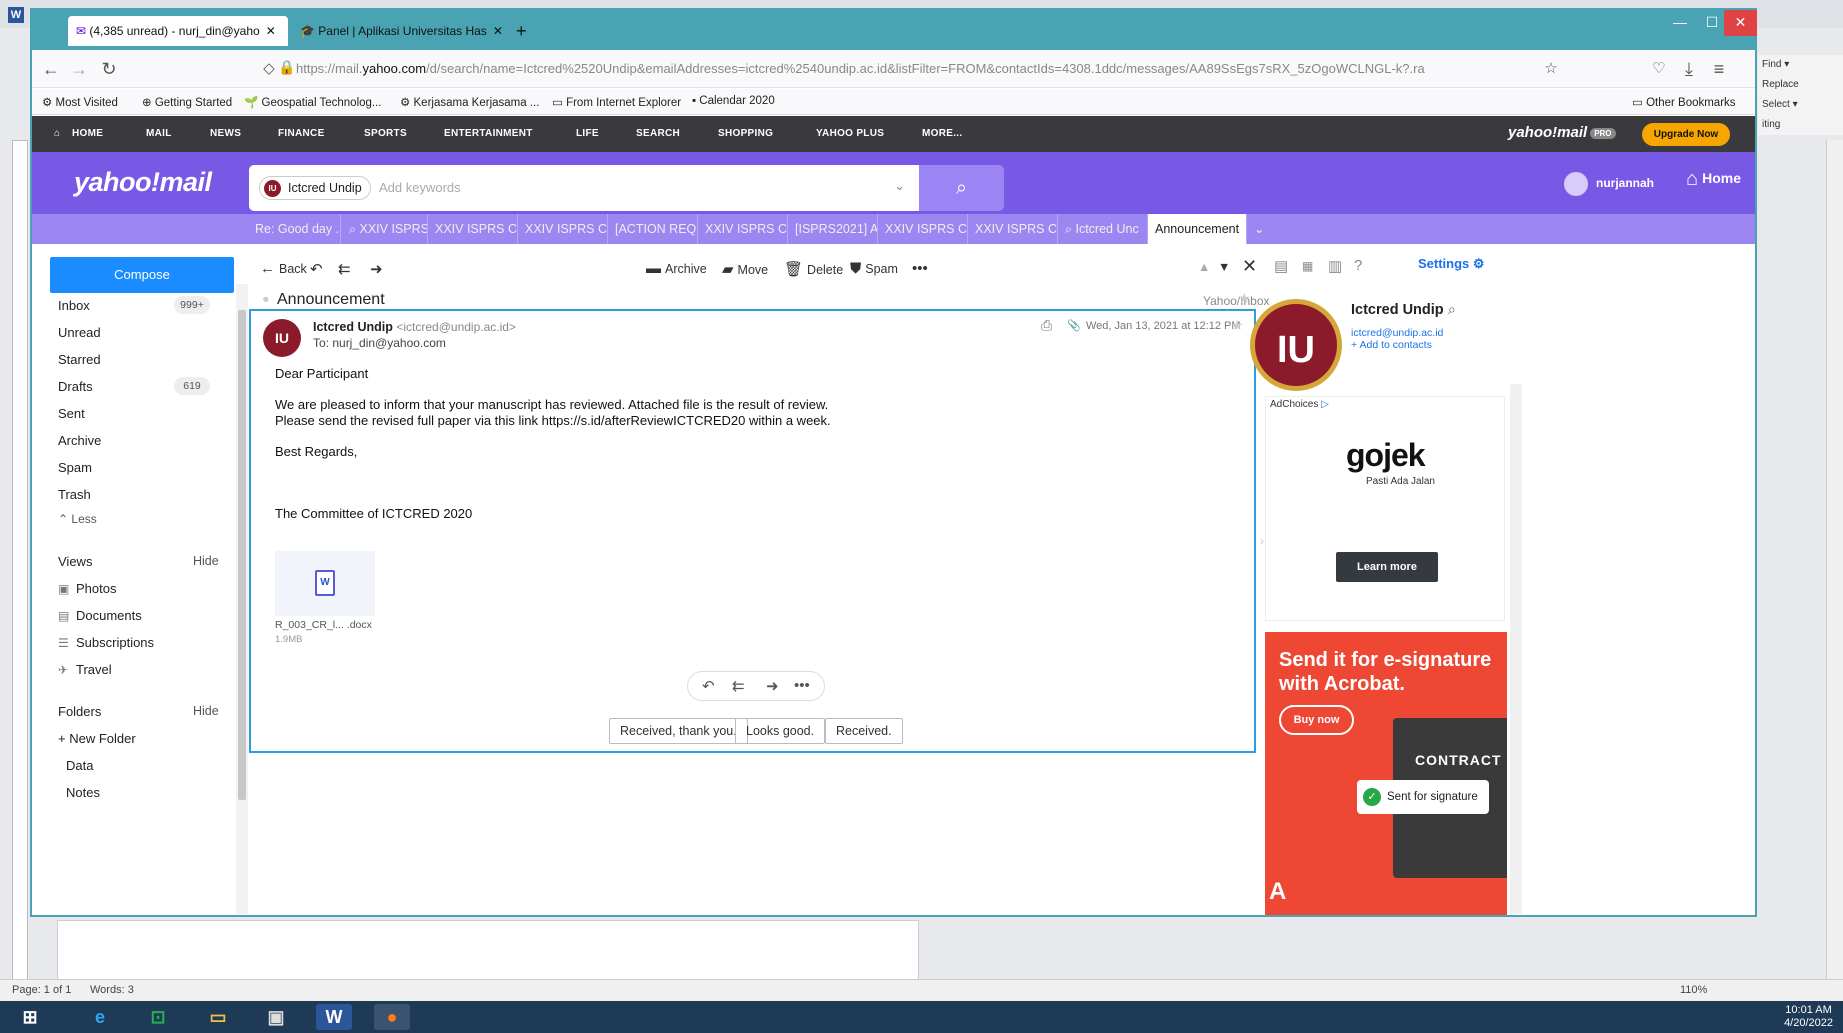  Describe the element at coordinates (587, 133) in the screenshot. I see `nav-life: LIFE` at that location.